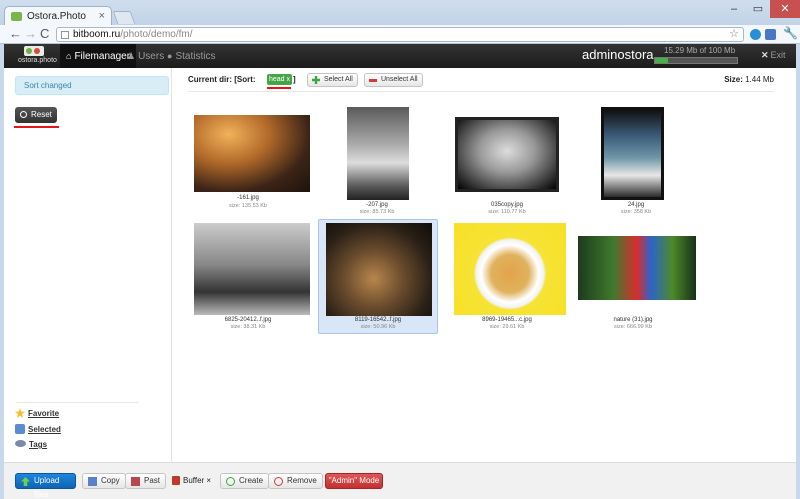  I want to click on exit-link: ✕ Exit, so click(773, 55).